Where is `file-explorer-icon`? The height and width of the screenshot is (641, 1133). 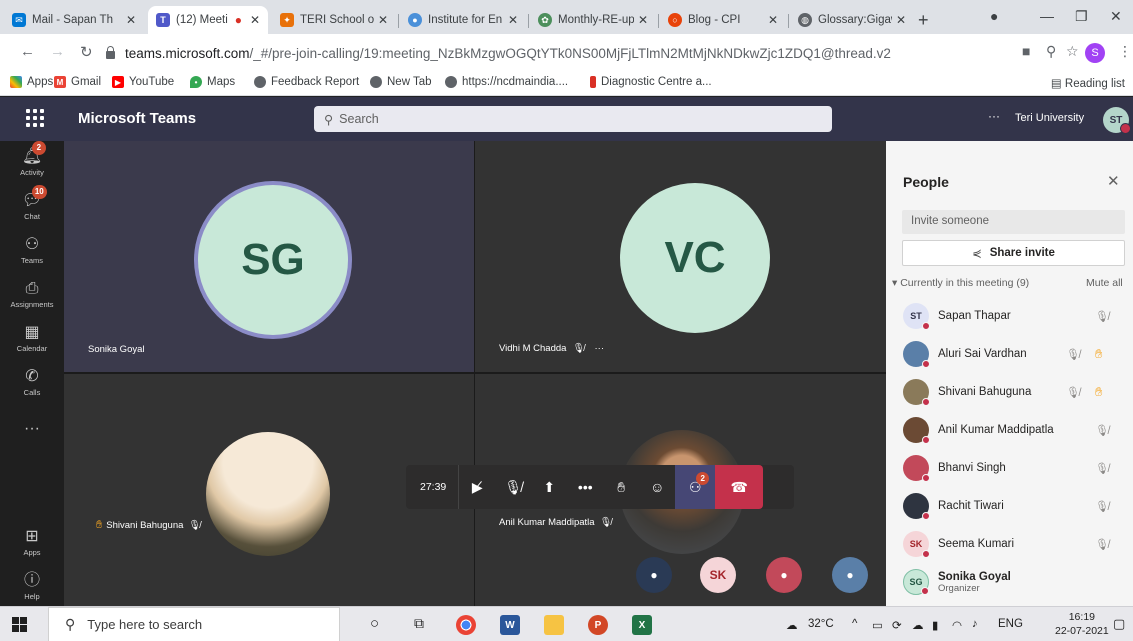
file-explorer-icon is located at coordinates (554, 625).